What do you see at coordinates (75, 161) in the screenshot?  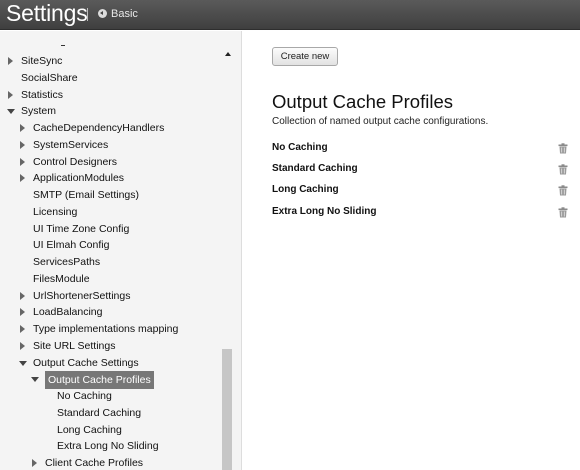 I see `tree-item-label: Control Designers` at bounding box center [75, 161].